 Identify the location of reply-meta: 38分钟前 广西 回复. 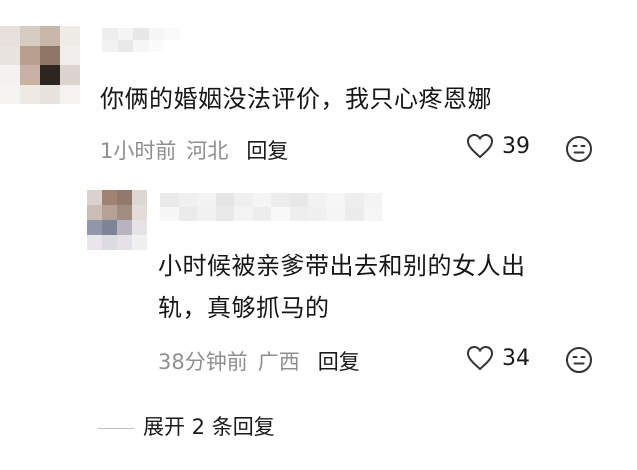
(259, 361).